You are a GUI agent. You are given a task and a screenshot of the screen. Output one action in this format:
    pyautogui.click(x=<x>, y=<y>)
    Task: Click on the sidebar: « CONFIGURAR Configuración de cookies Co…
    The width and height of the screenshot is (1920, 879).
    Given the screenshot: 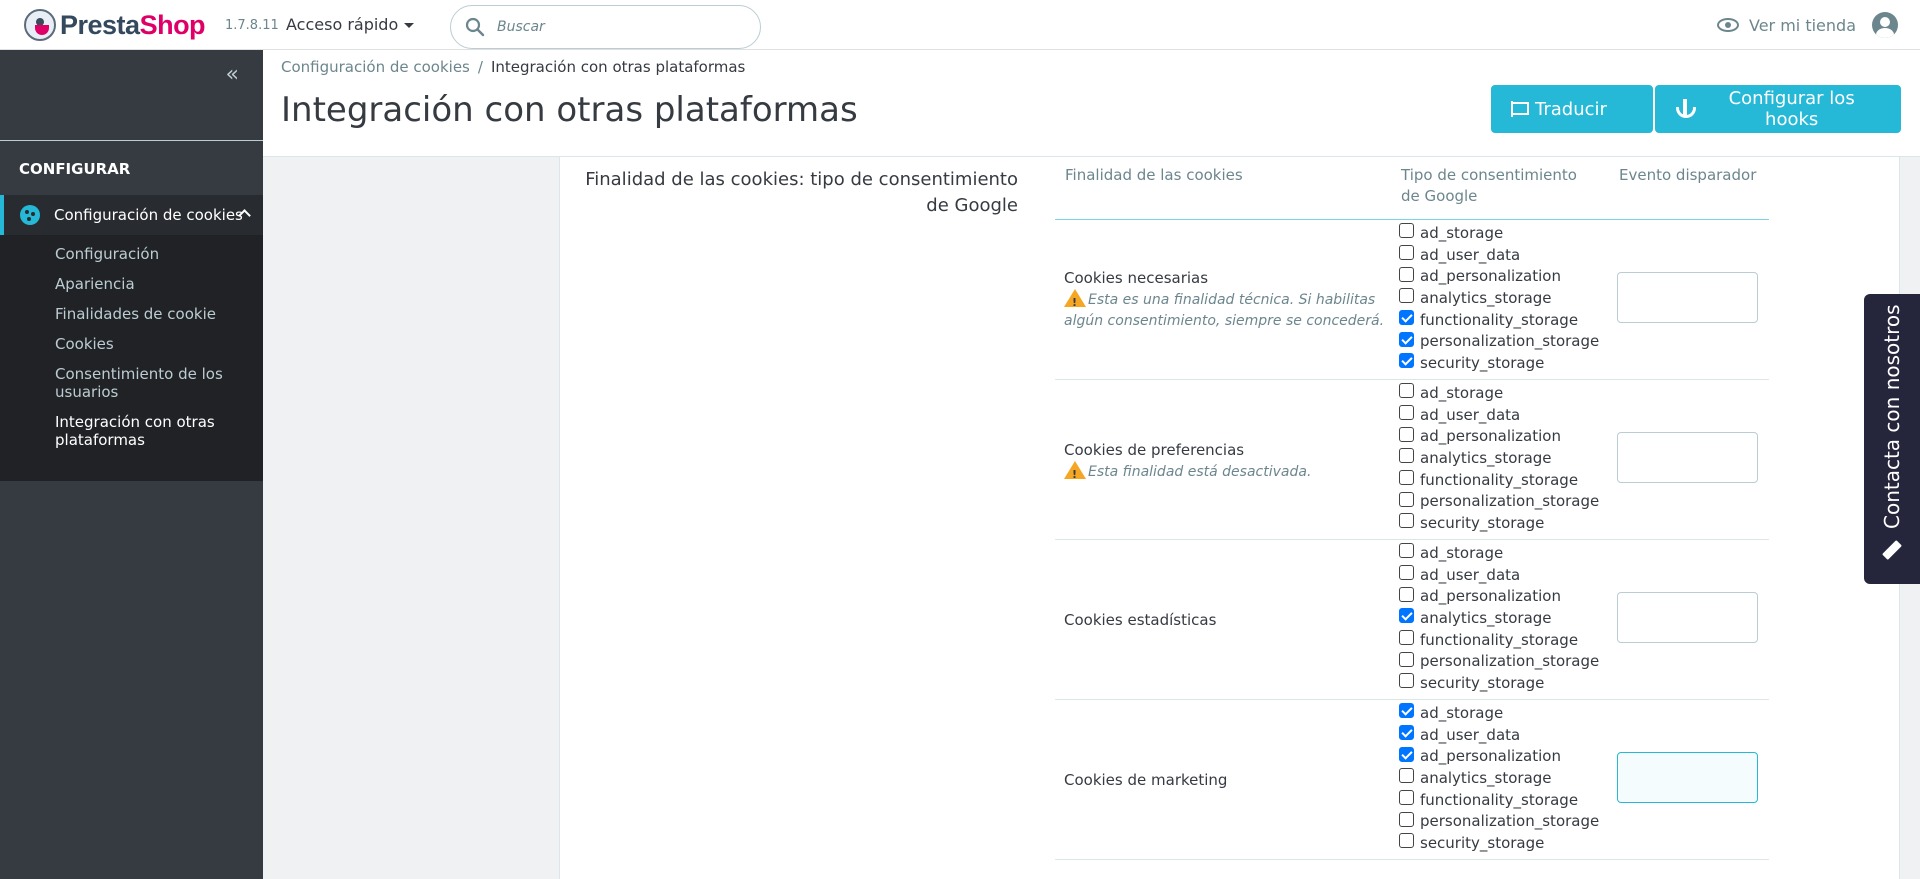 What is the action you would take?
    pyautogui.click(x=131, y=464)
    